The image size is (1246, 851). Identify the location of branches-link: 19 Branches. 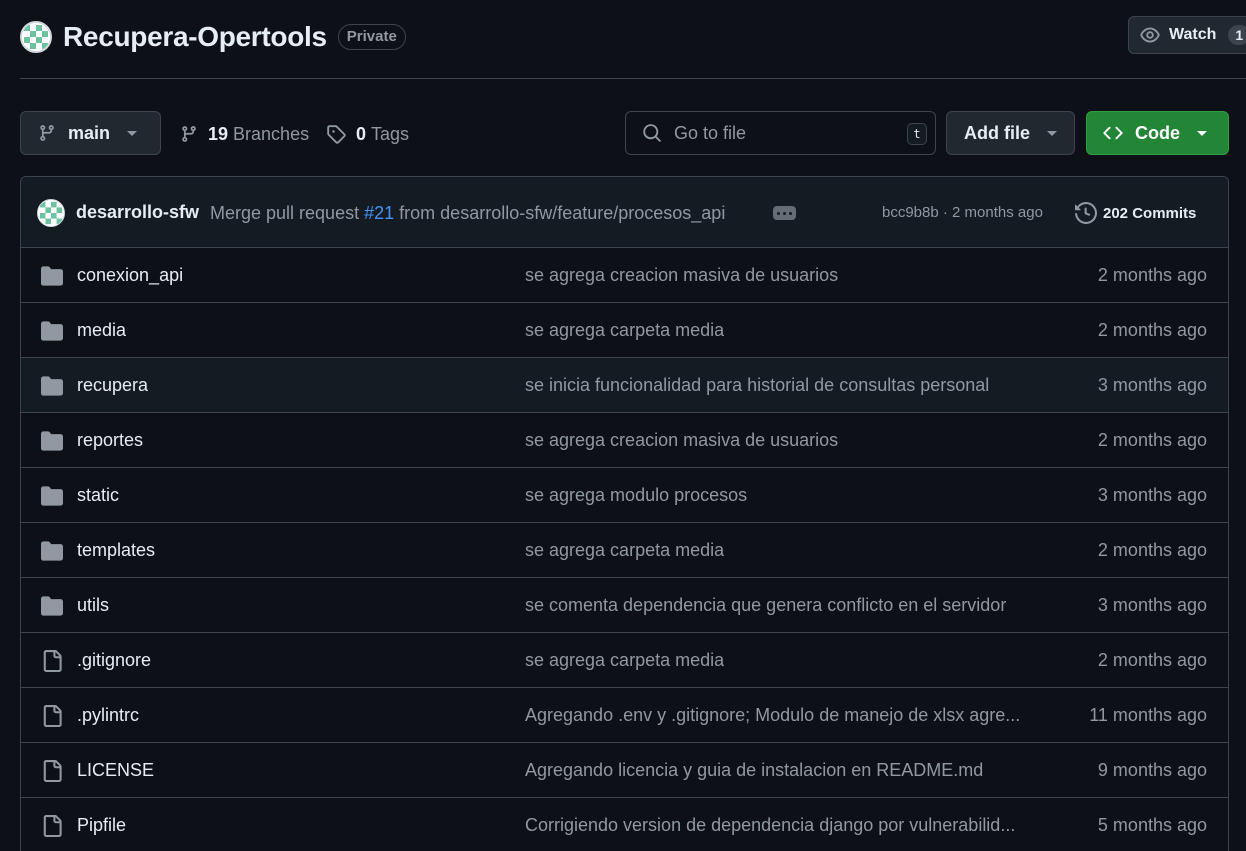
(244, 134).